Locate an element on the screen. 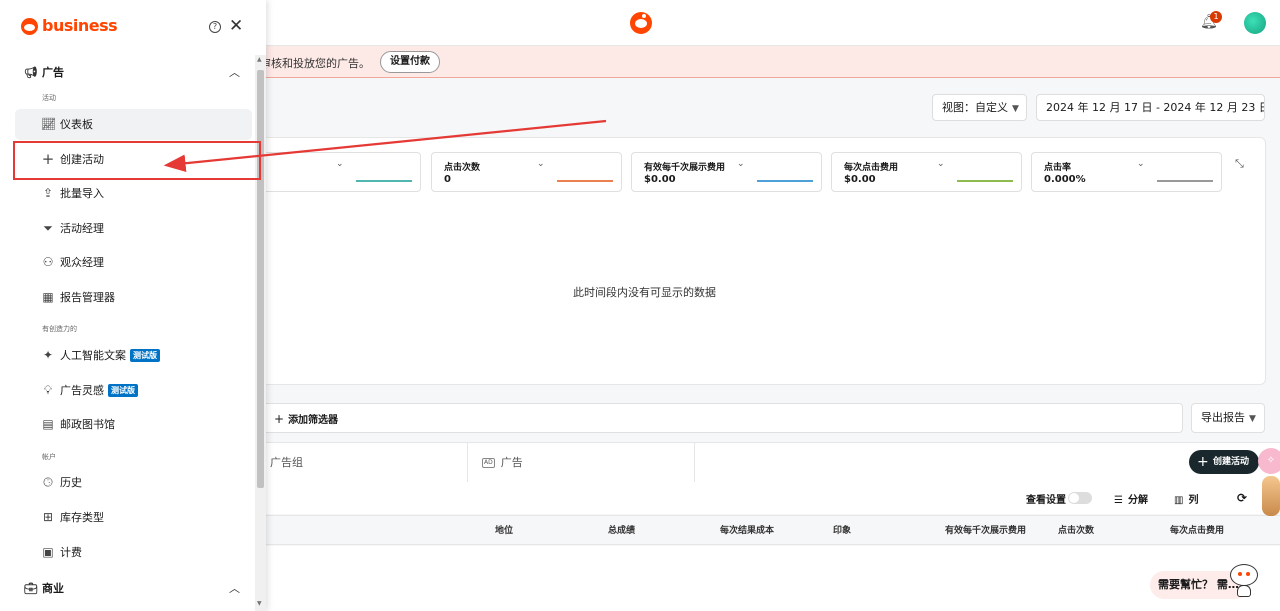 The width and height of the screenshot is (1280, 611). view-dropdown: 视图：自定义 ▼ is located at coordinates (979, 107).